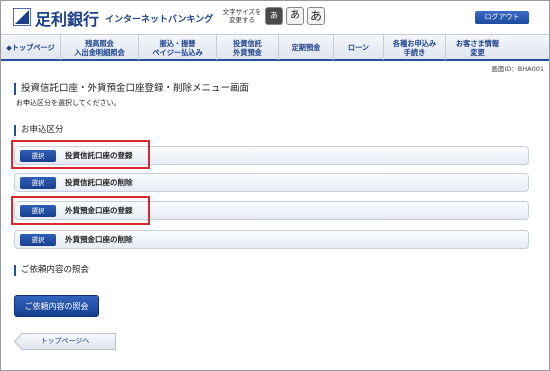 This screenshot has height=371, width=550. What do you see at coordinates (517, 69) in the screenshot?
I see `screen-id: 画面ID：BHA001` at bounding box center [517, 69].